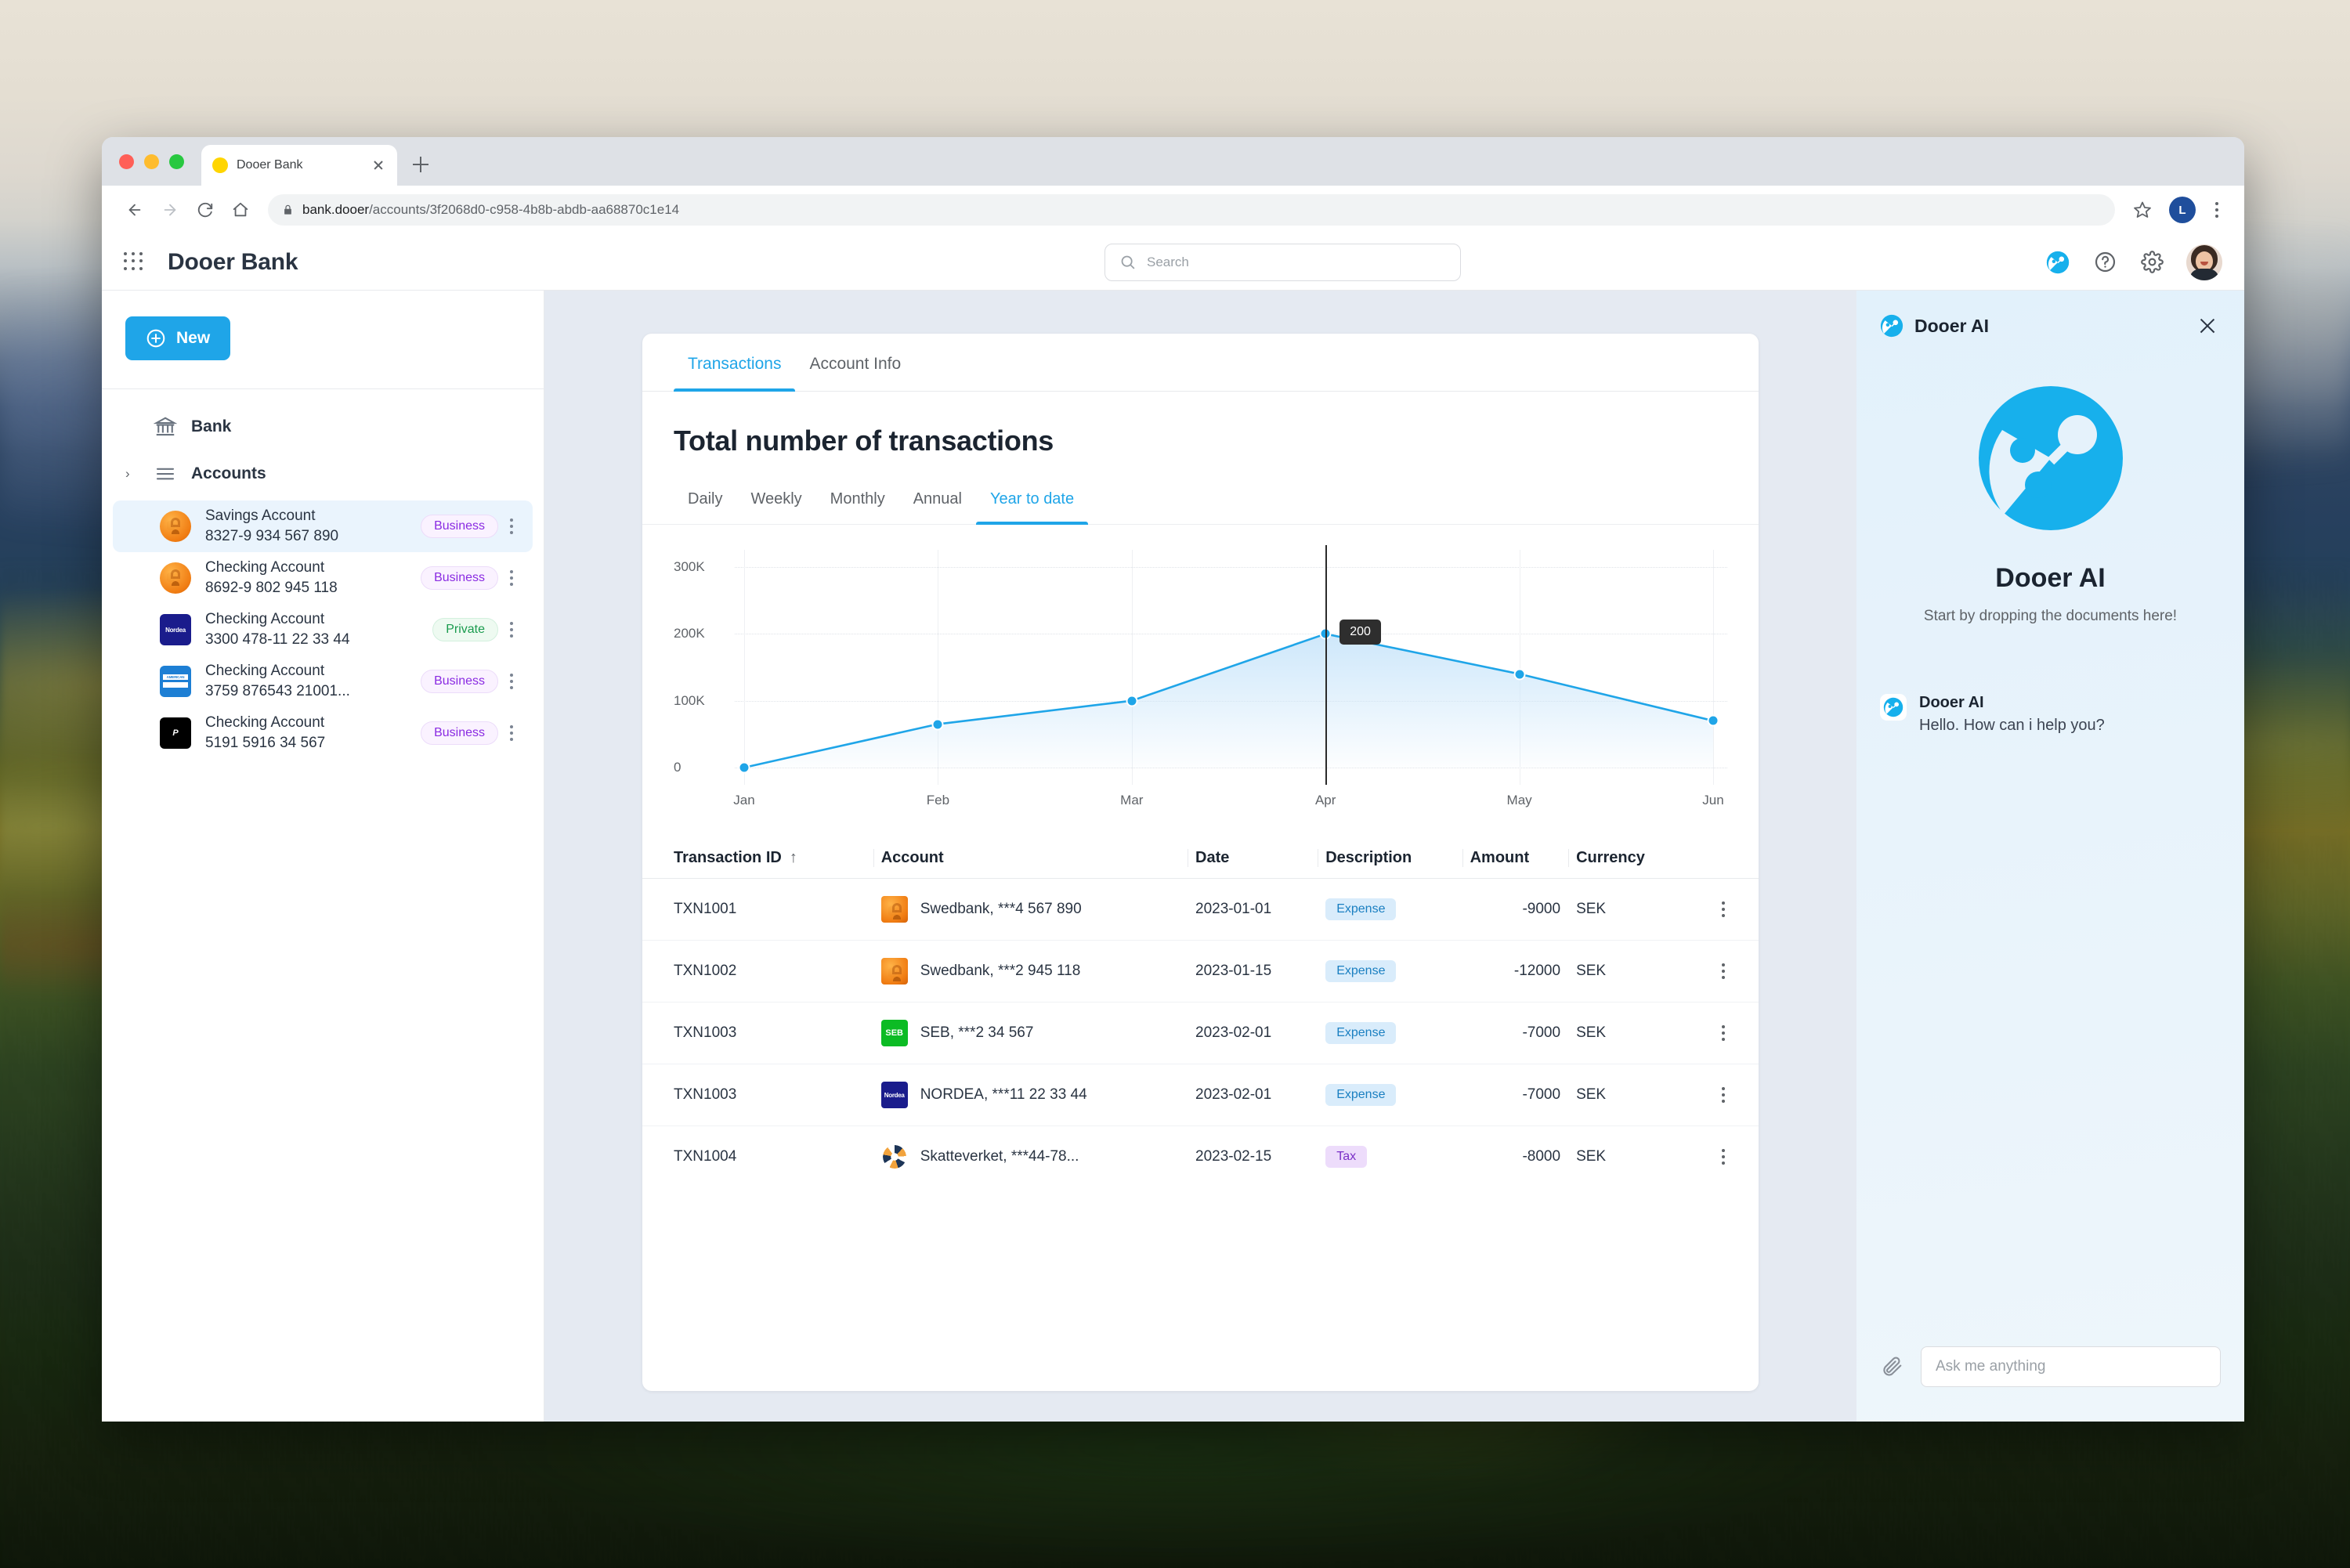 The width and height of the screenshot is (2350, 1568). I want to click on nordea-icon: Nordea, so click(894, 1095).